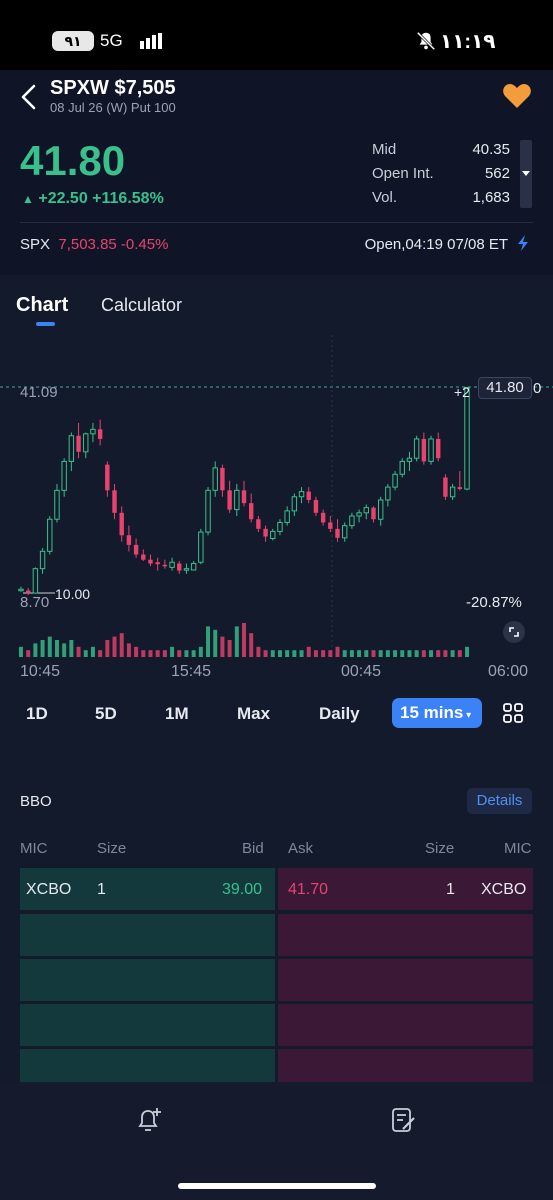 The height and width of the screenshot is (1200, 553). I want to click on bbo-title: BBO, so click(36, 801).